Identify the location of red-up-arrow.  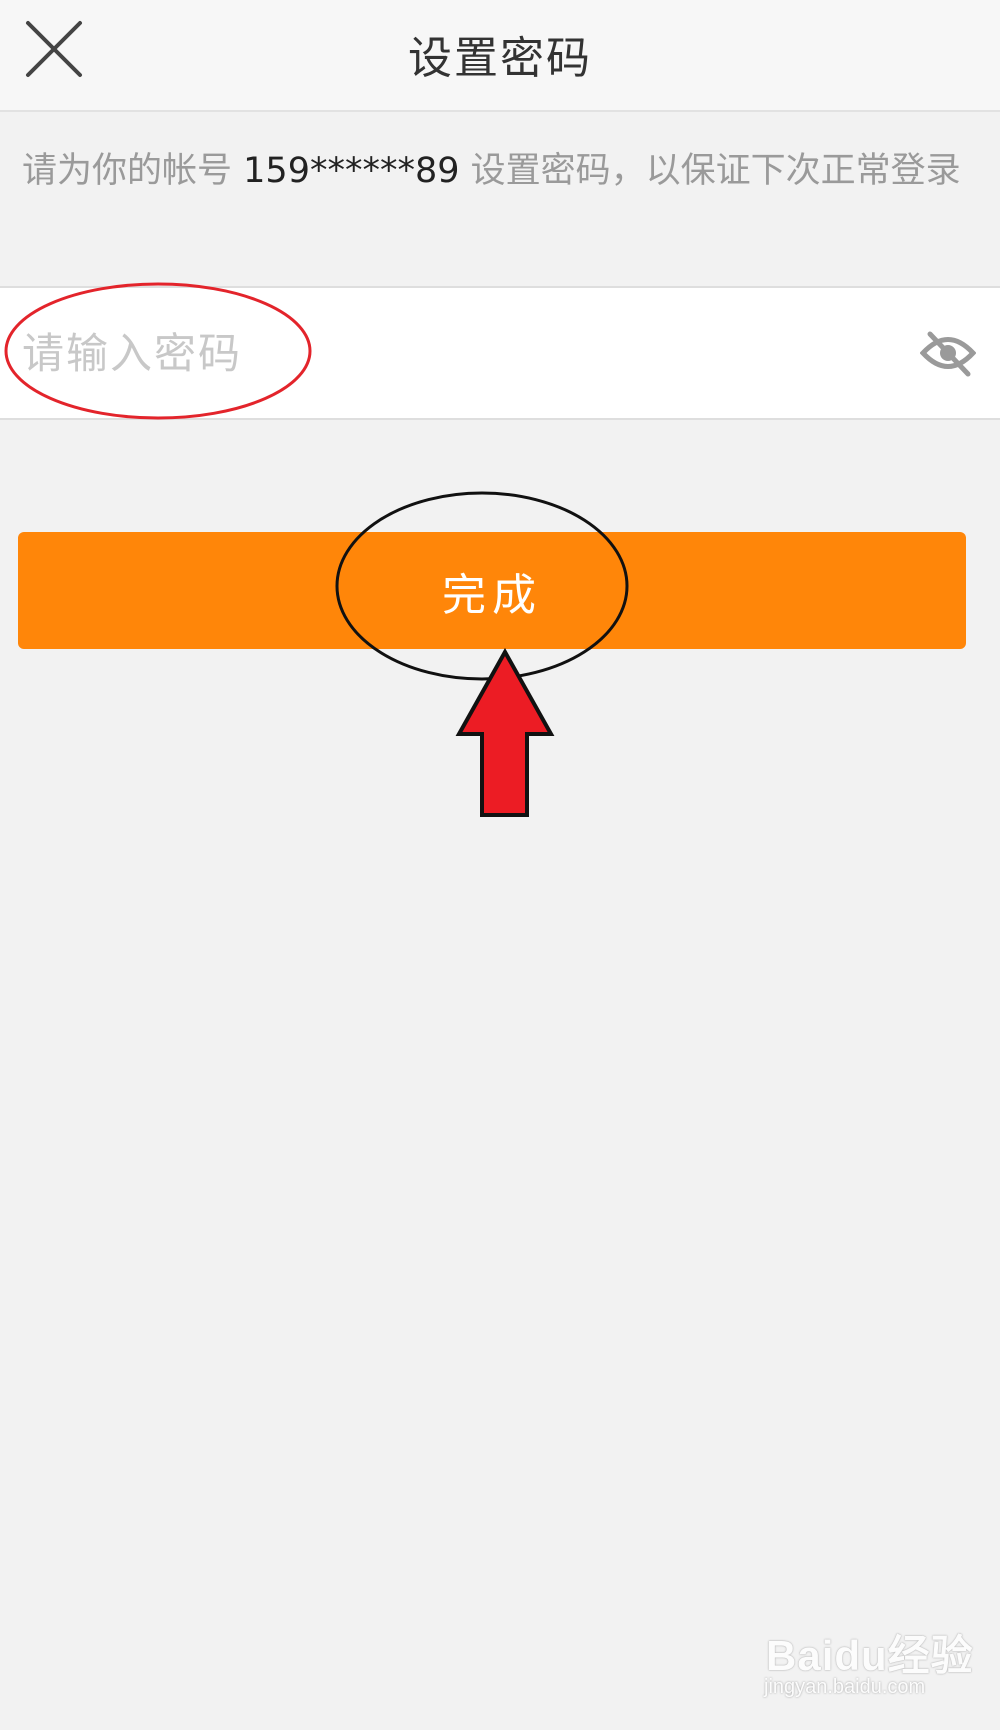
(505, 732).